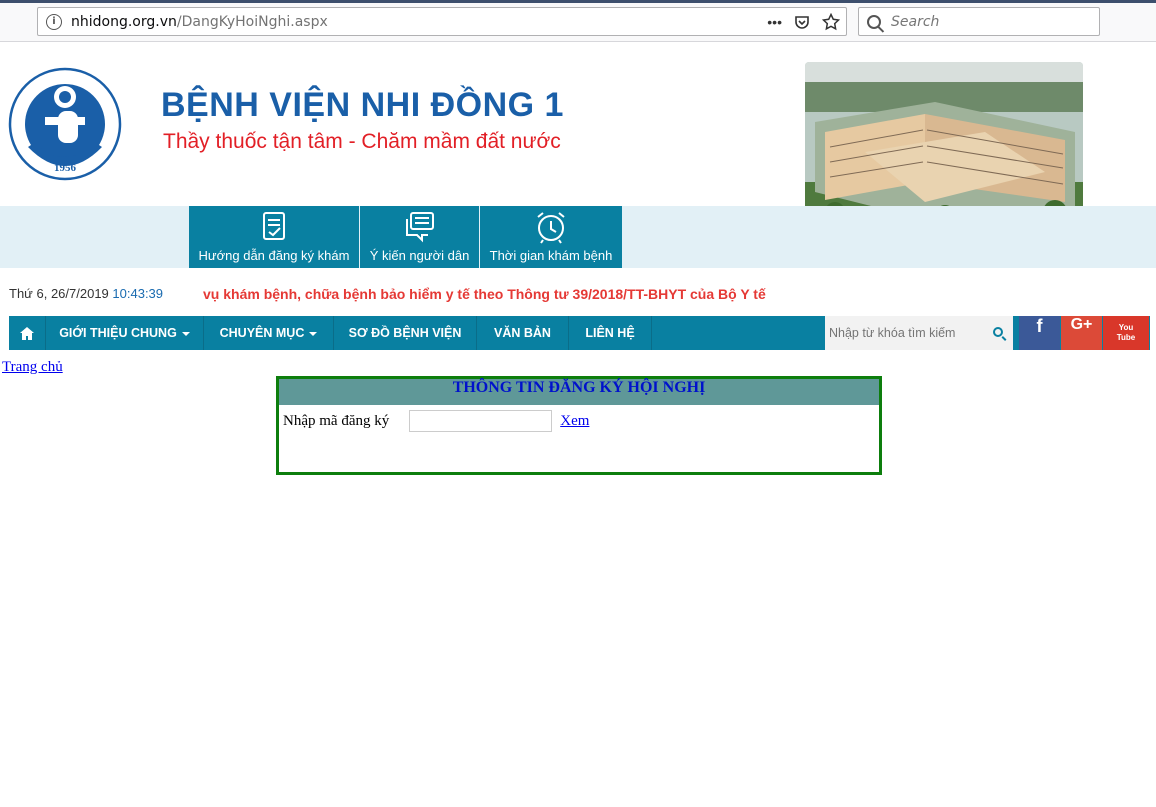  What do you see at coordinates (419, 255) in the screenshot?
I see `quick-link-label: Ý kiến người dân` at bounding box center [419, 255].